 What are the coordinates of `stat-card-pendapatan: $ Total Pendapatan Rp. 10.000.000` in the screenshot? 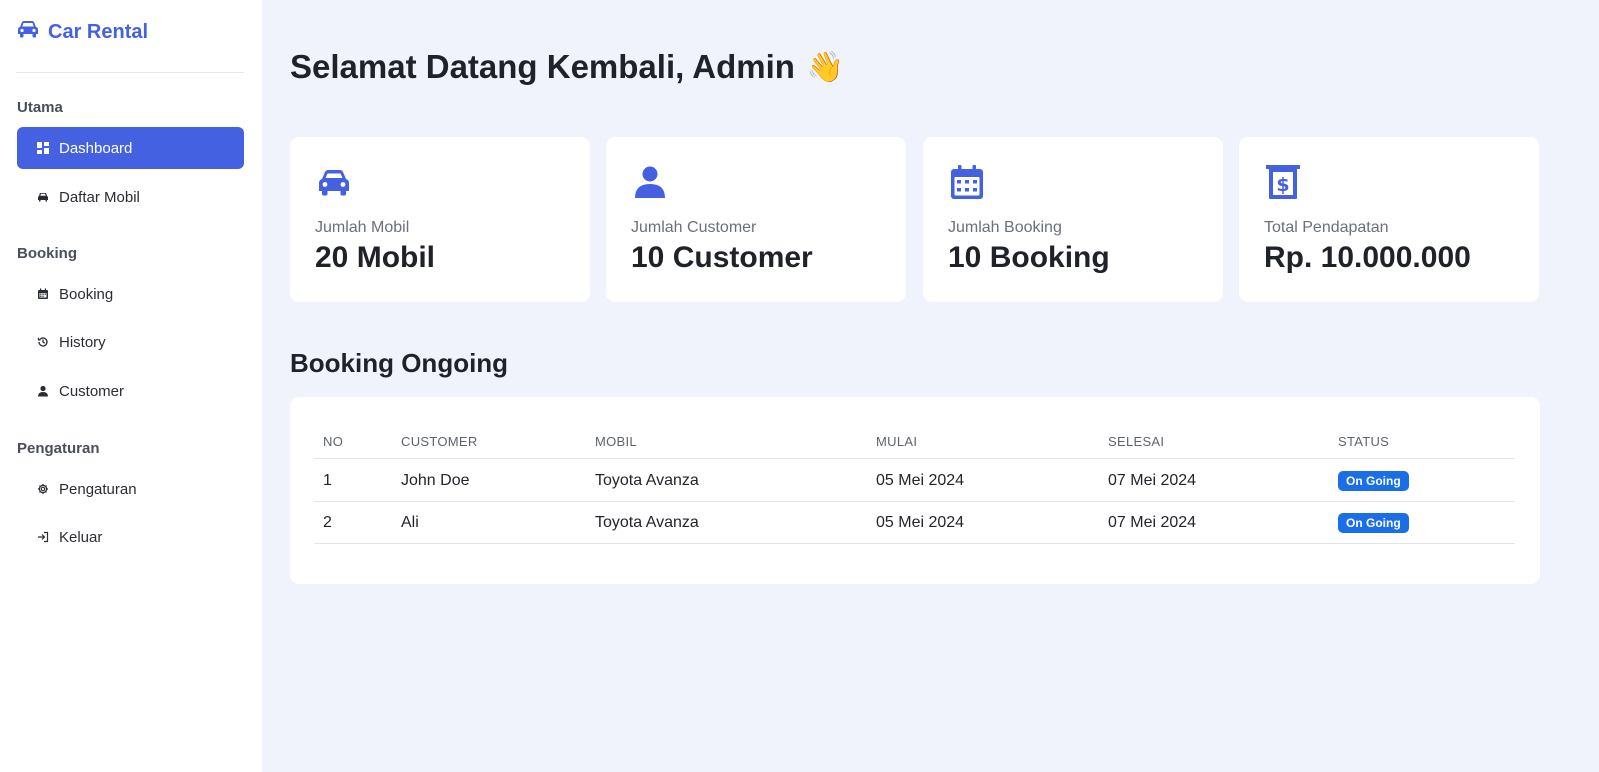 It's located at (1389, 219).